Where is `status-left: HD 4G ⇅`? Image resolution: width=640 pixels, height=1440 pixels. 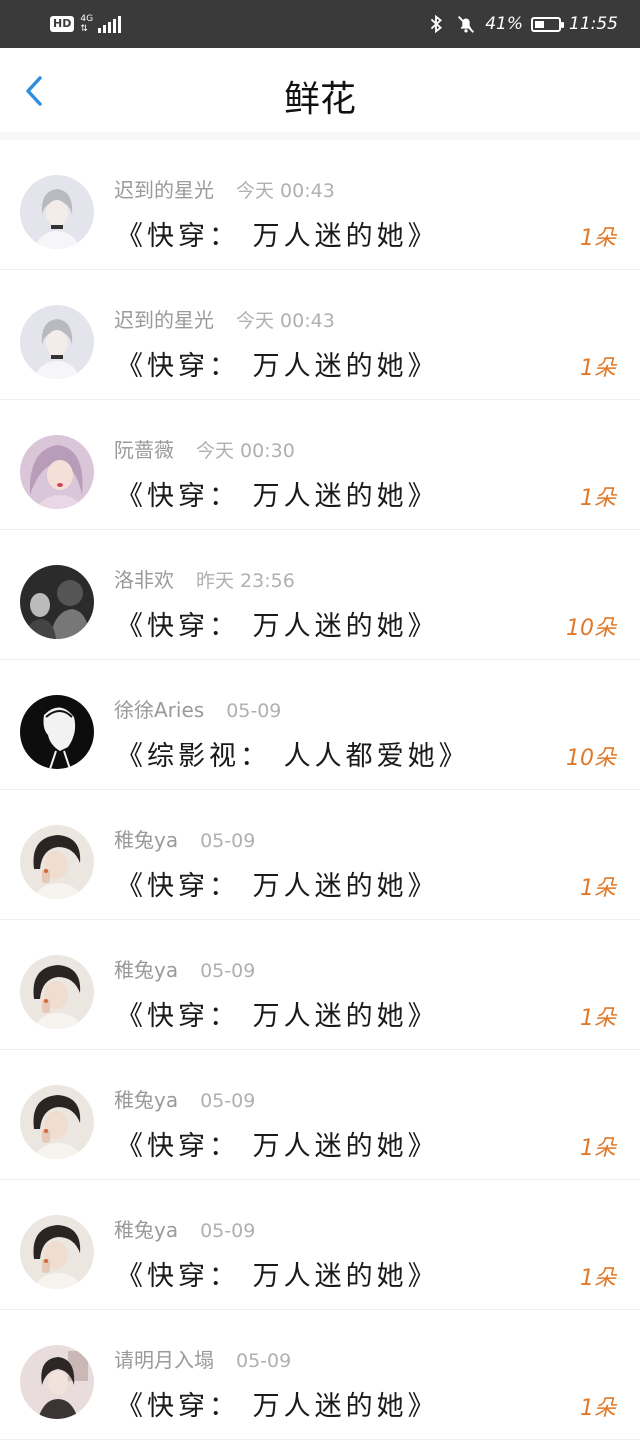
status-left: HD 4G ⇅ is located at coordinates (86, 24).